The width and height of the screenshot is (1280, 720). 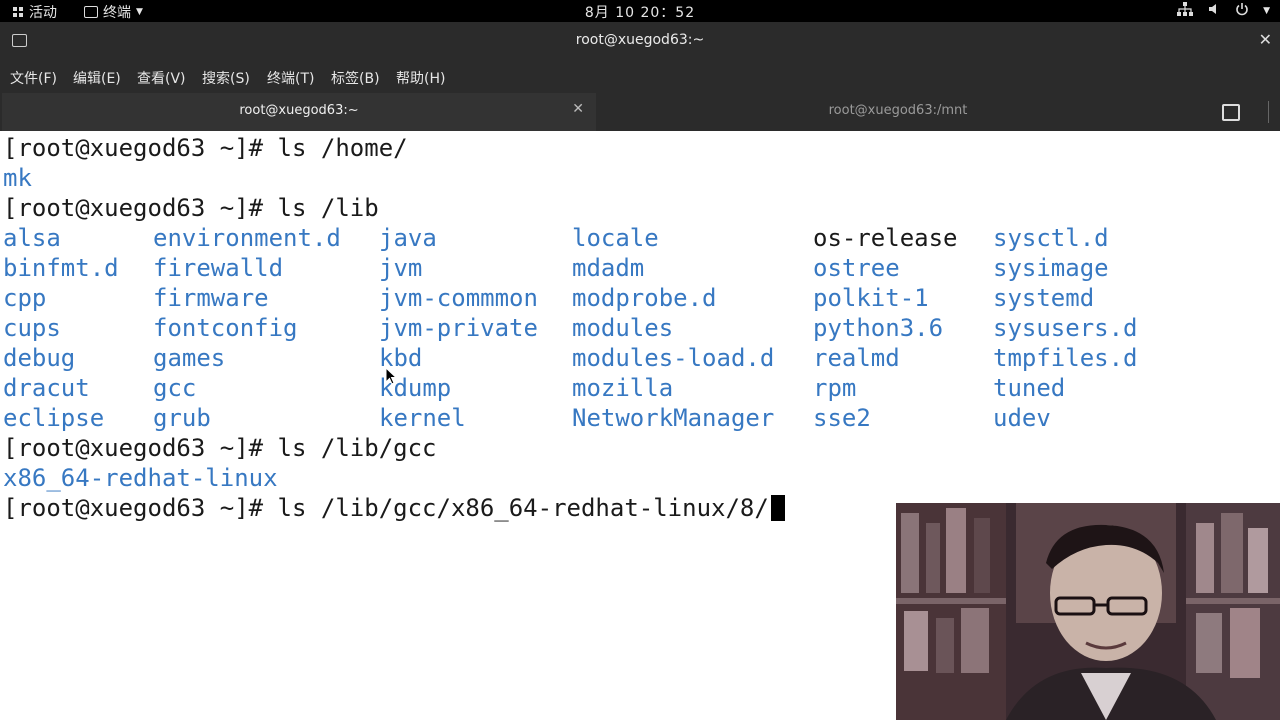 I want to click on dir-entry: systemd, so click(x=1044, y=298).